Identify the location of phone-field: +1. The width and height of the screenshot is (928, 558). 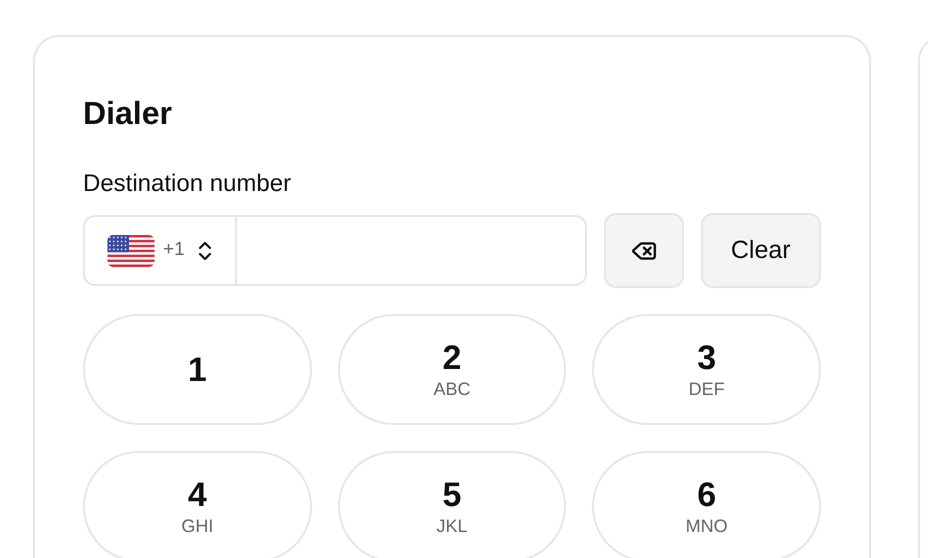
(335, 250).